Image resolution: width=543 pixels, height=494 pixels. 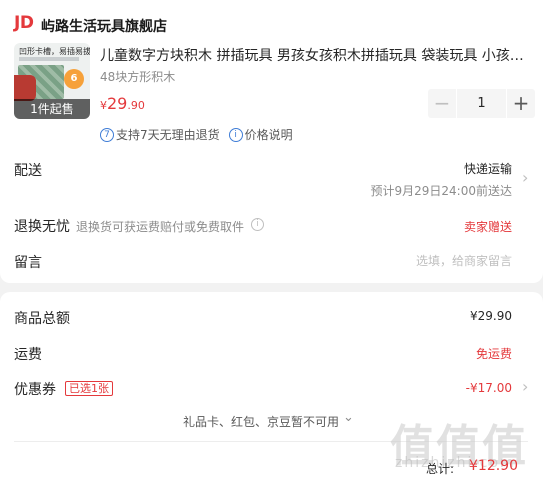 What do you see at coordinates (269, 134) in the screenshot?
I see `price-info-link: 价格说明` at bounding box center [269, 134].